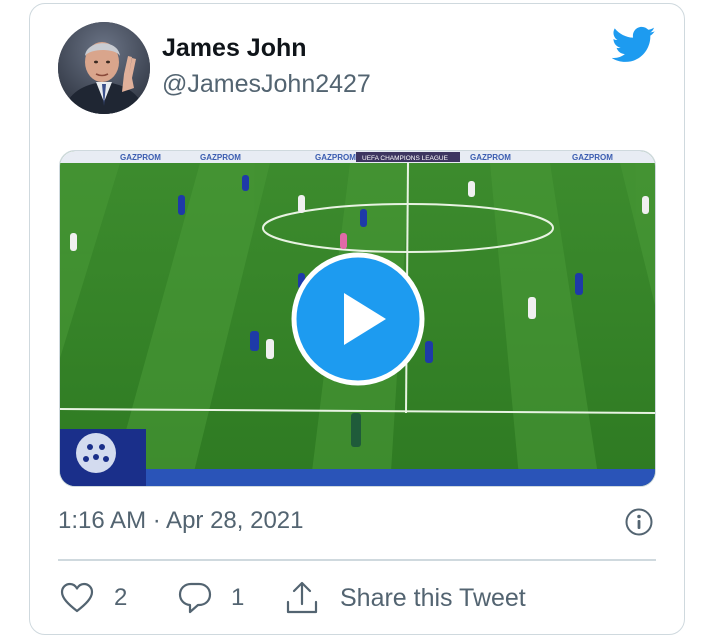  What do you see at coordinates (234, 48) in the screenshot?
I see `author-name: James John` at bounding box center [234, 48].